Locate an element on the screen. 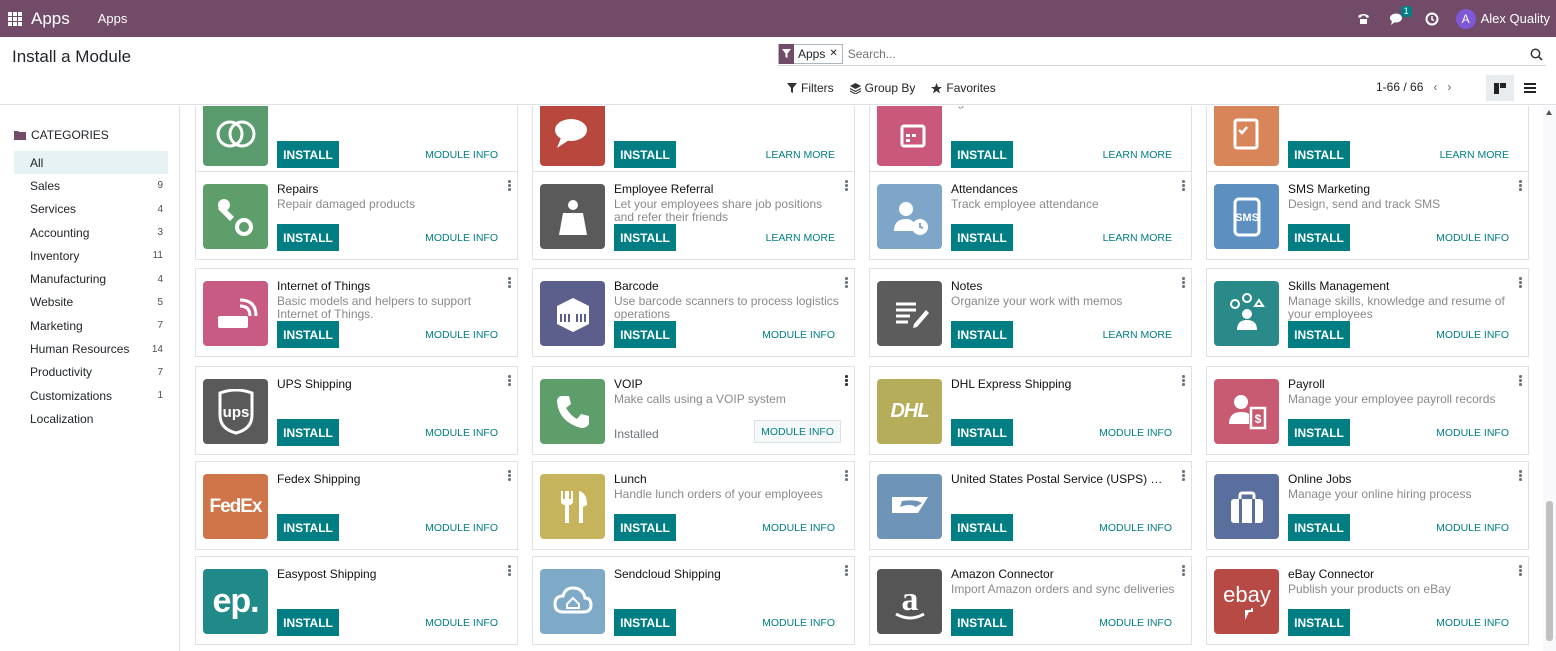 The width and height of the screenshot is (1556, 651). pager-value: 1-66 / 66 is located at coordinates (1399, 87).